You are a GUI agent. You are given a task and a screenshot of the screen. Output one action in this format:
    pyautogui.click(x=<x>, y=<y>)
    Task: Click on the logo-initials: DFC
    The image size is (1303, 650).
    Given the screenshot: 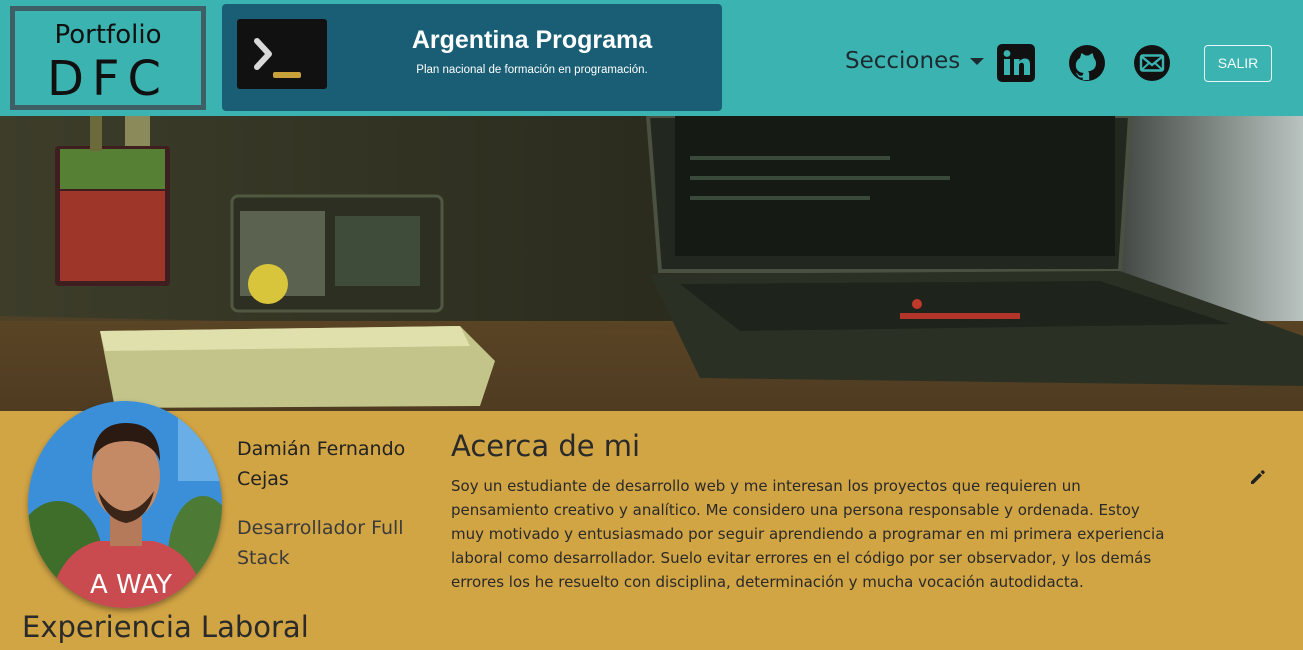 What is the action you would take?
    pyautogui.click(x=108, y=79)
    